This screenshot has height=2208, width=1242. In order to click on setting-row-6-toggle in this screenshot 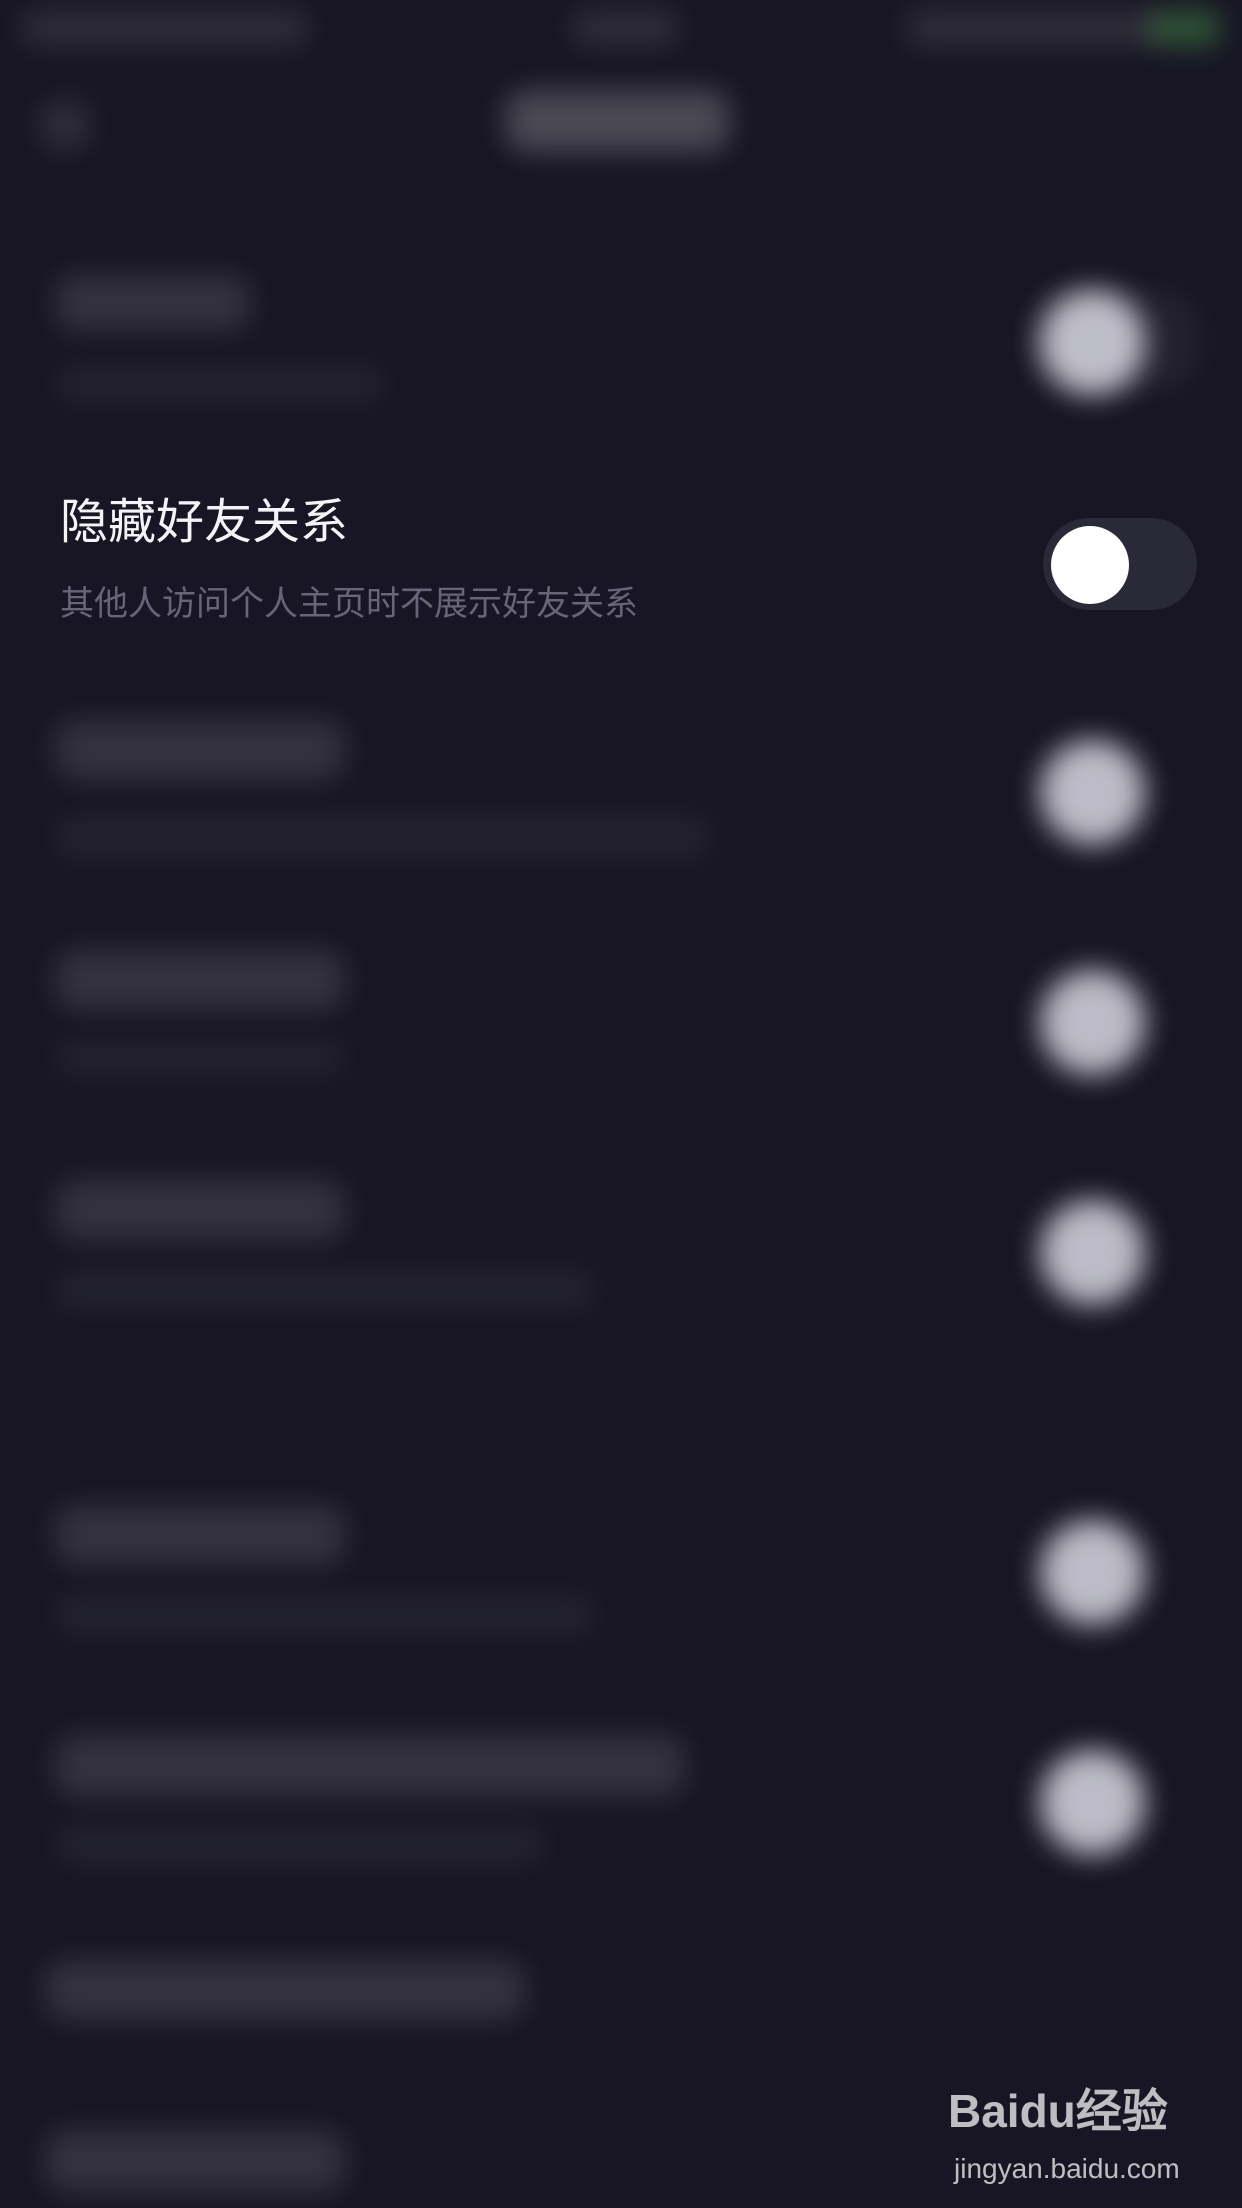, I will do `click(1092, 1572)`.